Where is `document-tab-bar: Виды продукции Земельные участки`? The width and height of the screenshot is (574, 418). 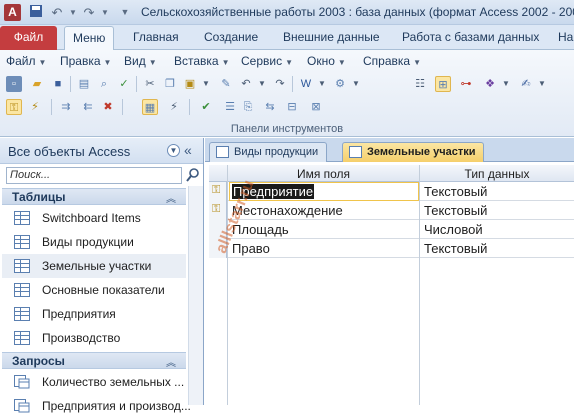 document-tab-bar: Виды продукции Земельные участки is located at coordinates (389, 150).